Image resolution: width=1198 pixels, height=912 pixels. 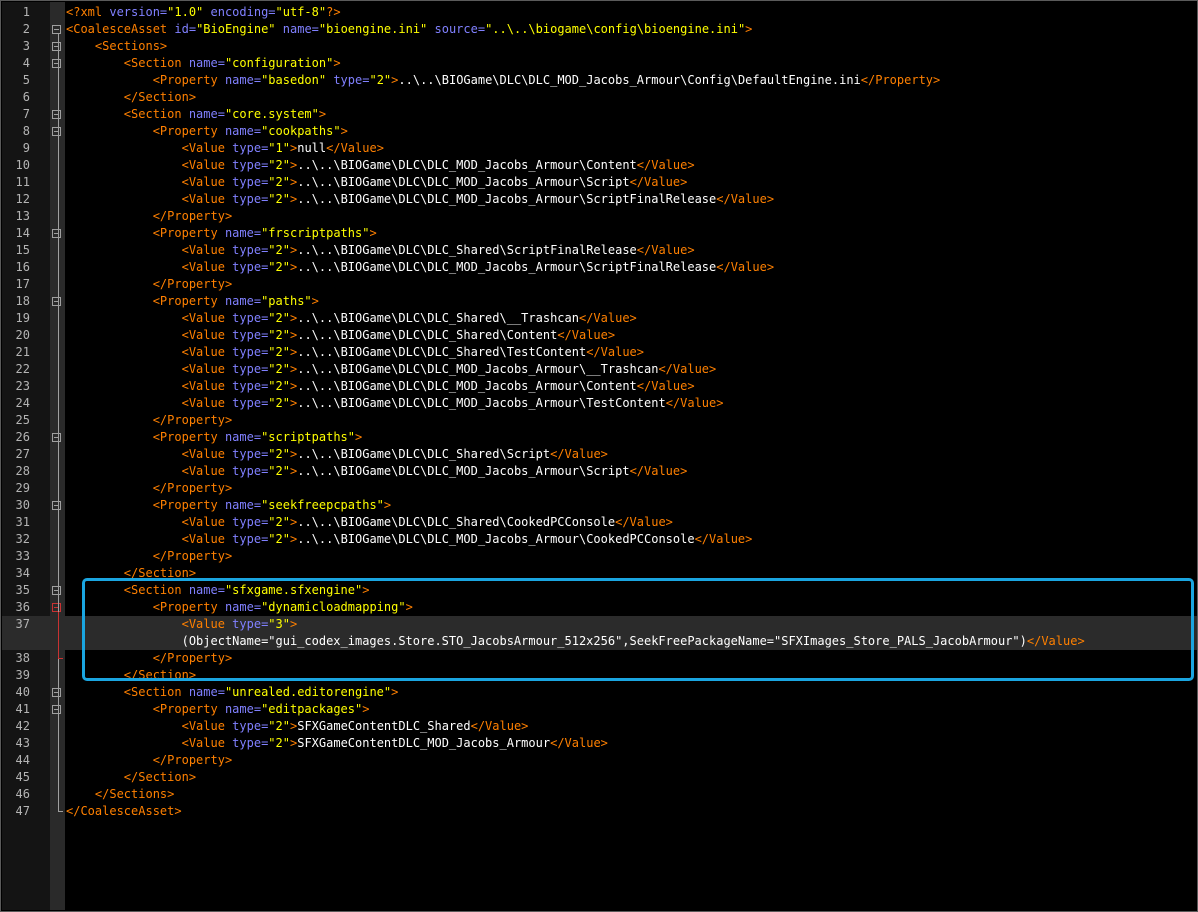 What do you see at coordinates (207, 267) in the screenshot?
I see `code-token: <Value` at bounding box center [207, 267].